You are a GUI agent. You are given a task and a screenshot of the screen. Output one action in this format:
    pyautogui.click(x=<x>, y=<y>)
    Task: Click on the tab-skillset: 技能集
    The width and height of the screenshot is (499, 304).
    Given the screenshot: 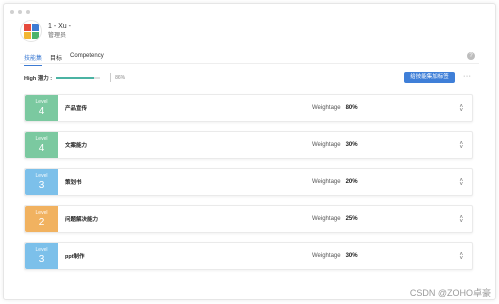 What is the action you would take?
    pyautogui.click(x=33, y=59)
    